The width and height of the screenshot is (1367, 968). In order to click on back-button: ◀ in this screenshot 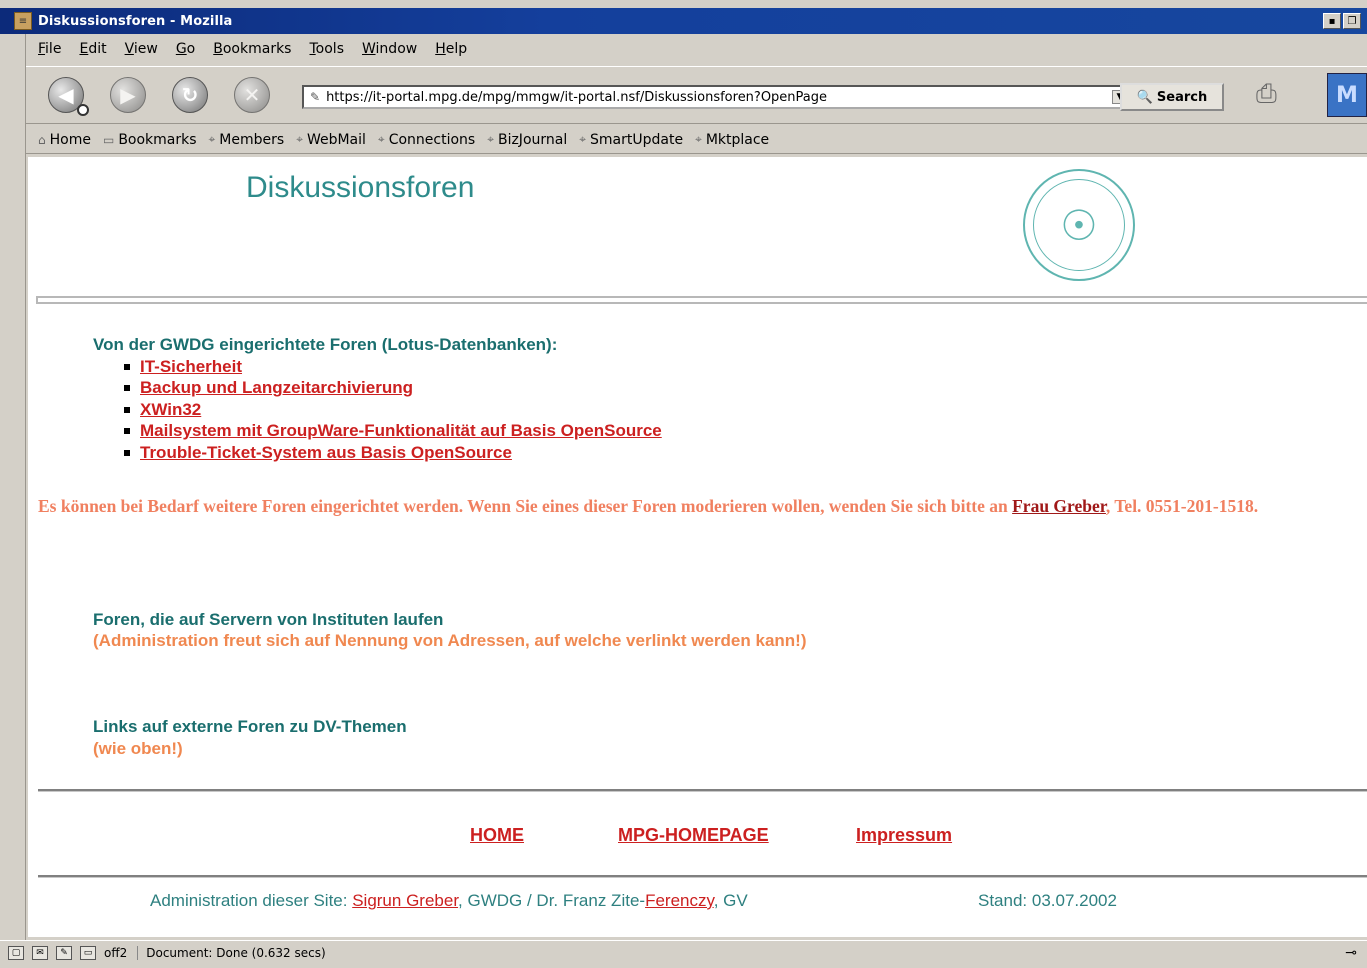, I will do `click(68, 96)`.